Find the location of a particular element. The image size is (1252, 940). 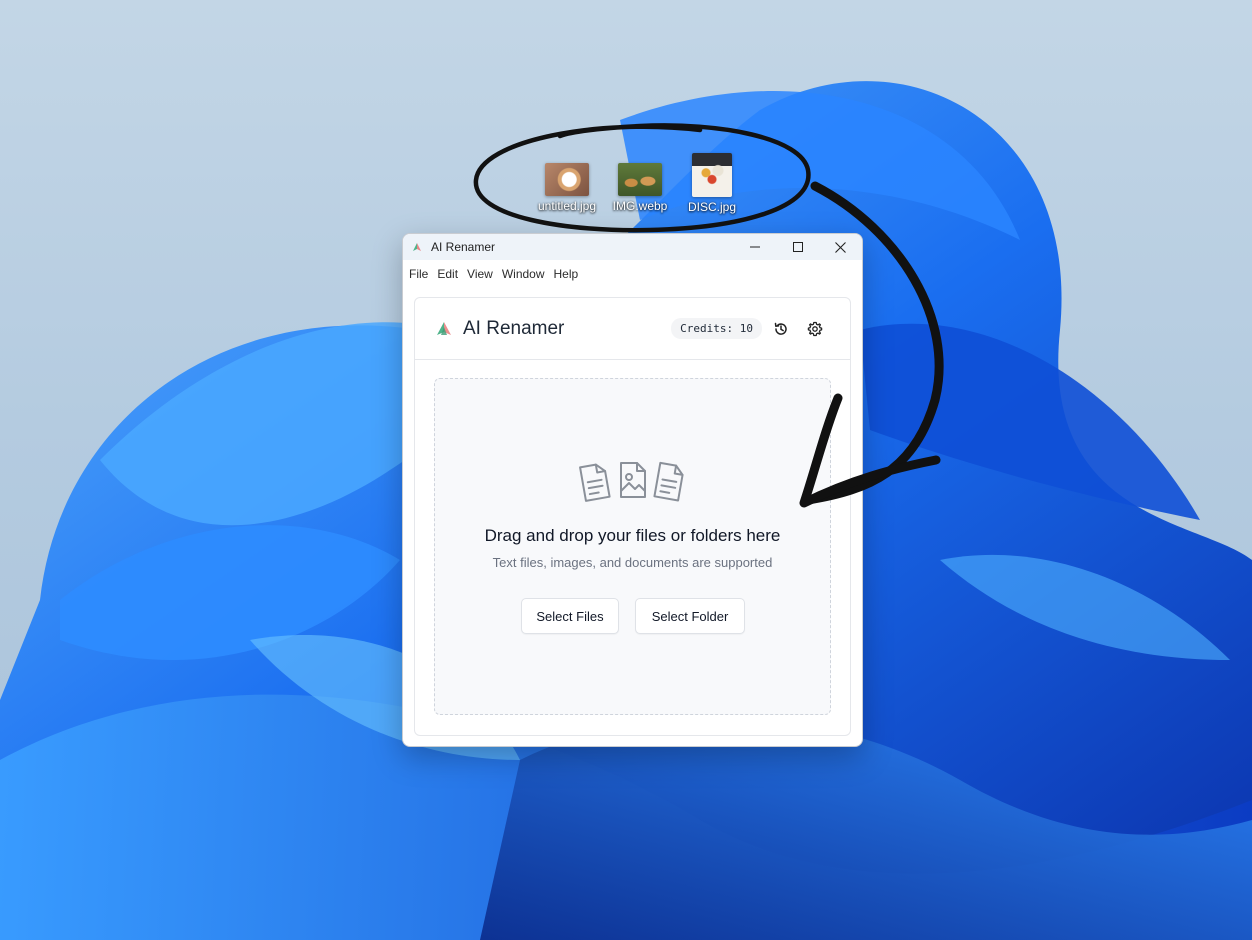

maximize-button is located at coordinates (797, 247).